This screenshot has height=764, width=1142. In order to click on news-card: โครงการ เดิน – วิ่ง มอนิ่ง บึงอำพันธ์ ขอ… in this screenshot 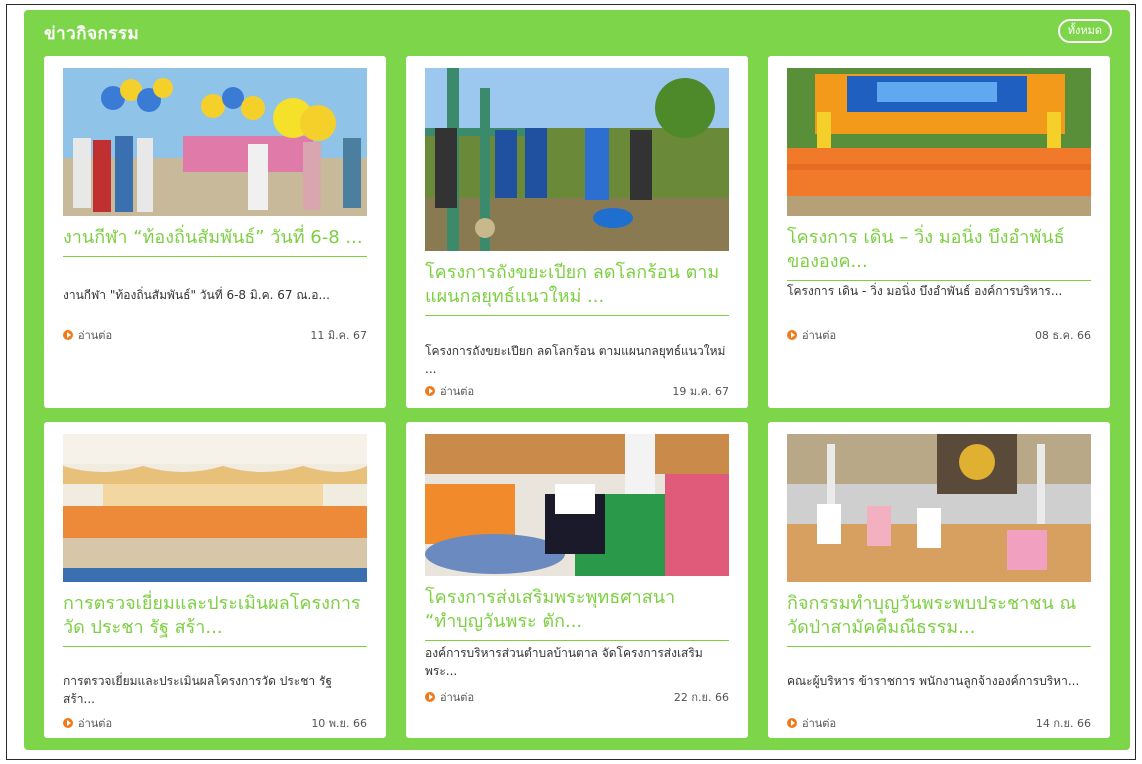, I will do `click(939, 232)`.